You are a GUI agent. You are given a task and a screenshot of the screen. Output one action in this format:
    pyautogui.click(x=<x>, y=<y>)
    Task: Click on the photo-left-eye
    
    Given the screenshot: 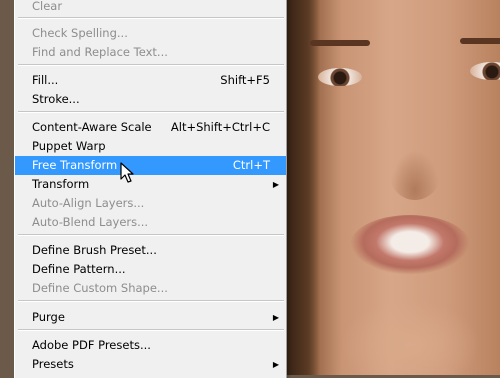 What is the action you would take?
    pyautogui.click(x=340, y=77)
    